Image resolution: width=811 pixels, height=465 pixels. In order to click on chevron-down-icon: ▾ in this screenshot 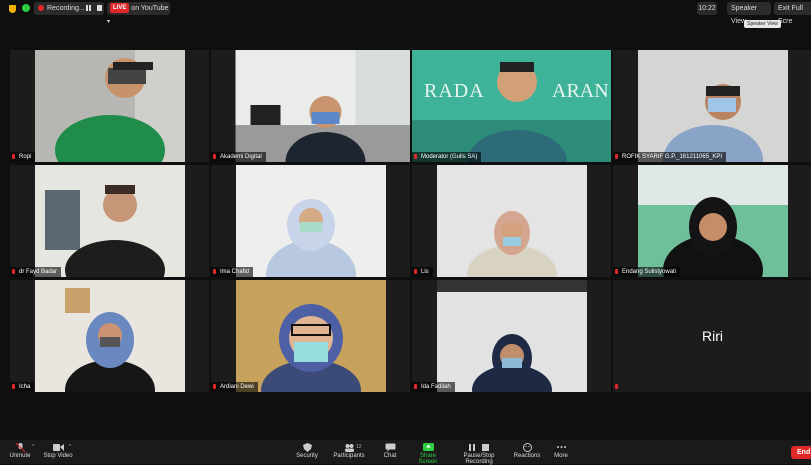, I will do `click(109, 22)`.